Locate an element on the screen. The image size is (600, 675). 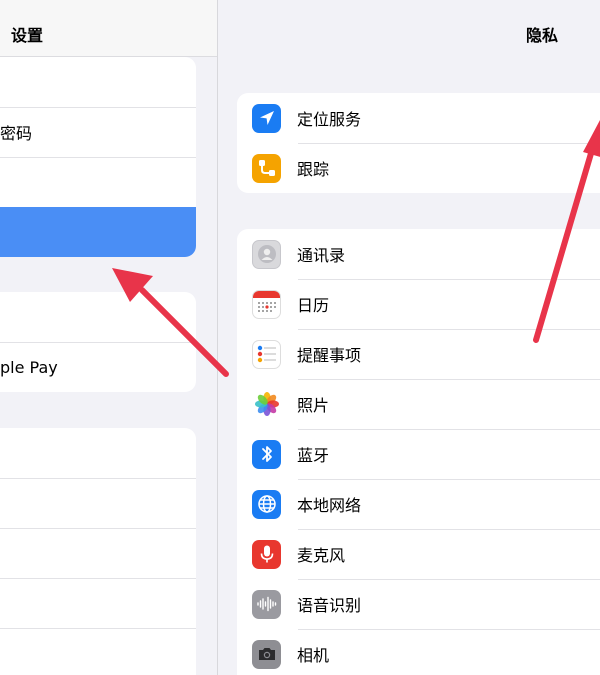
privacy-item-label: 相机 is located at coordinates (313, 655).